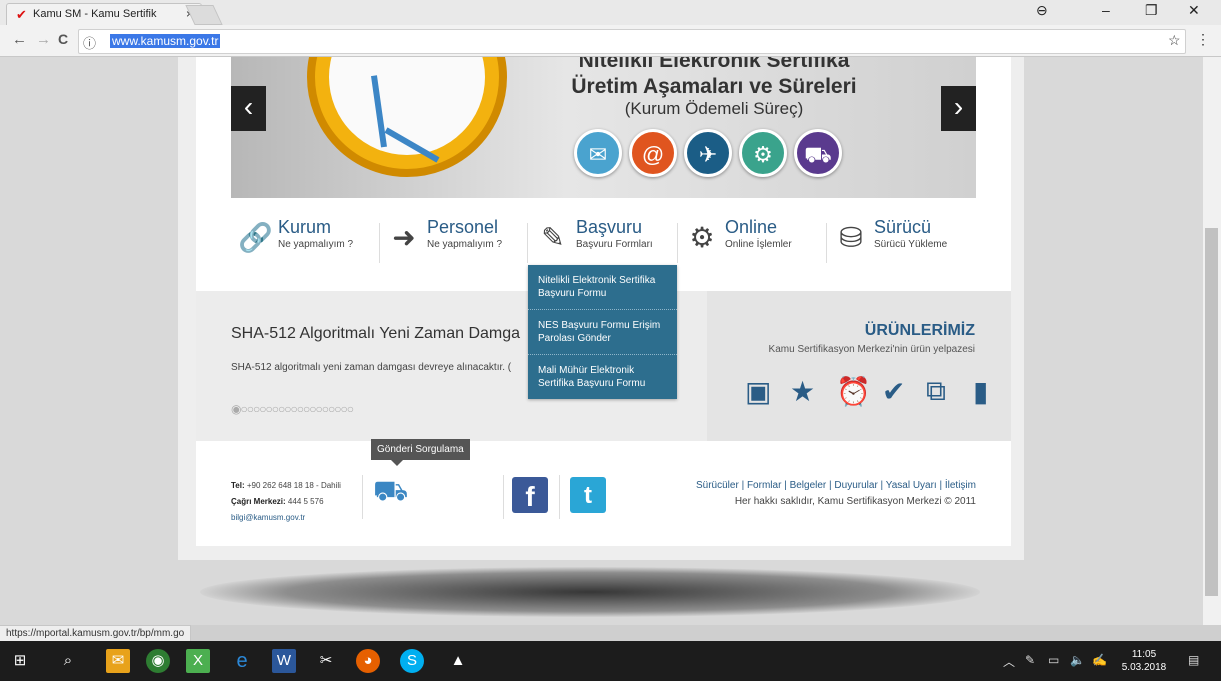 This screenshot has height=681, width=1221. What do you see at coordinates (292, 409) in the screenshot?
I see `news-pagination: ◉○○○○○○○○○○○○○○○○○○` at bounding box center [292, 409].